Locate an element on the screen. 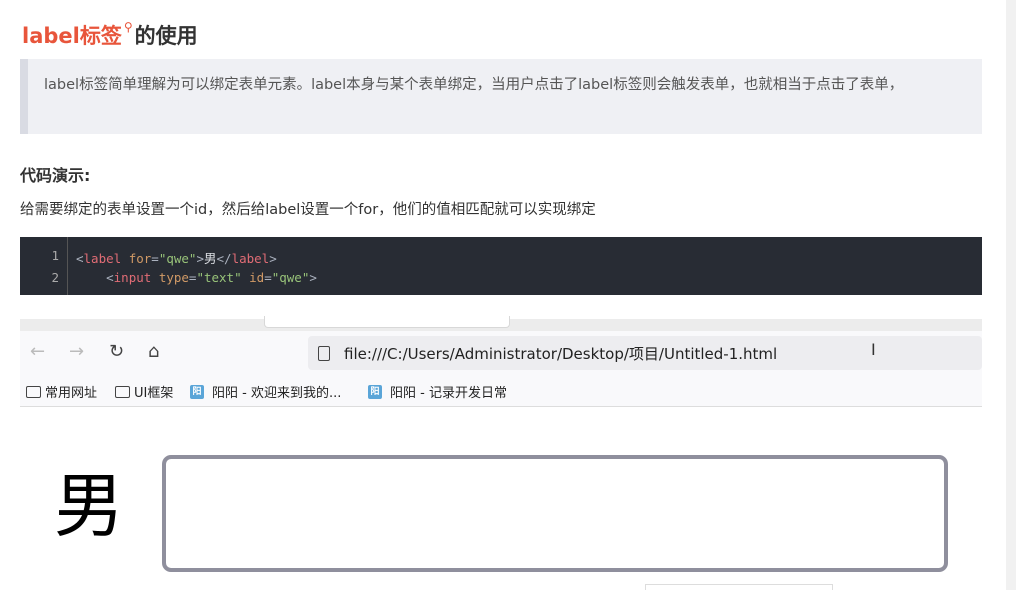 This screenshot has width=1016, height=590. browser-tab is located at coordinates (387, 322).